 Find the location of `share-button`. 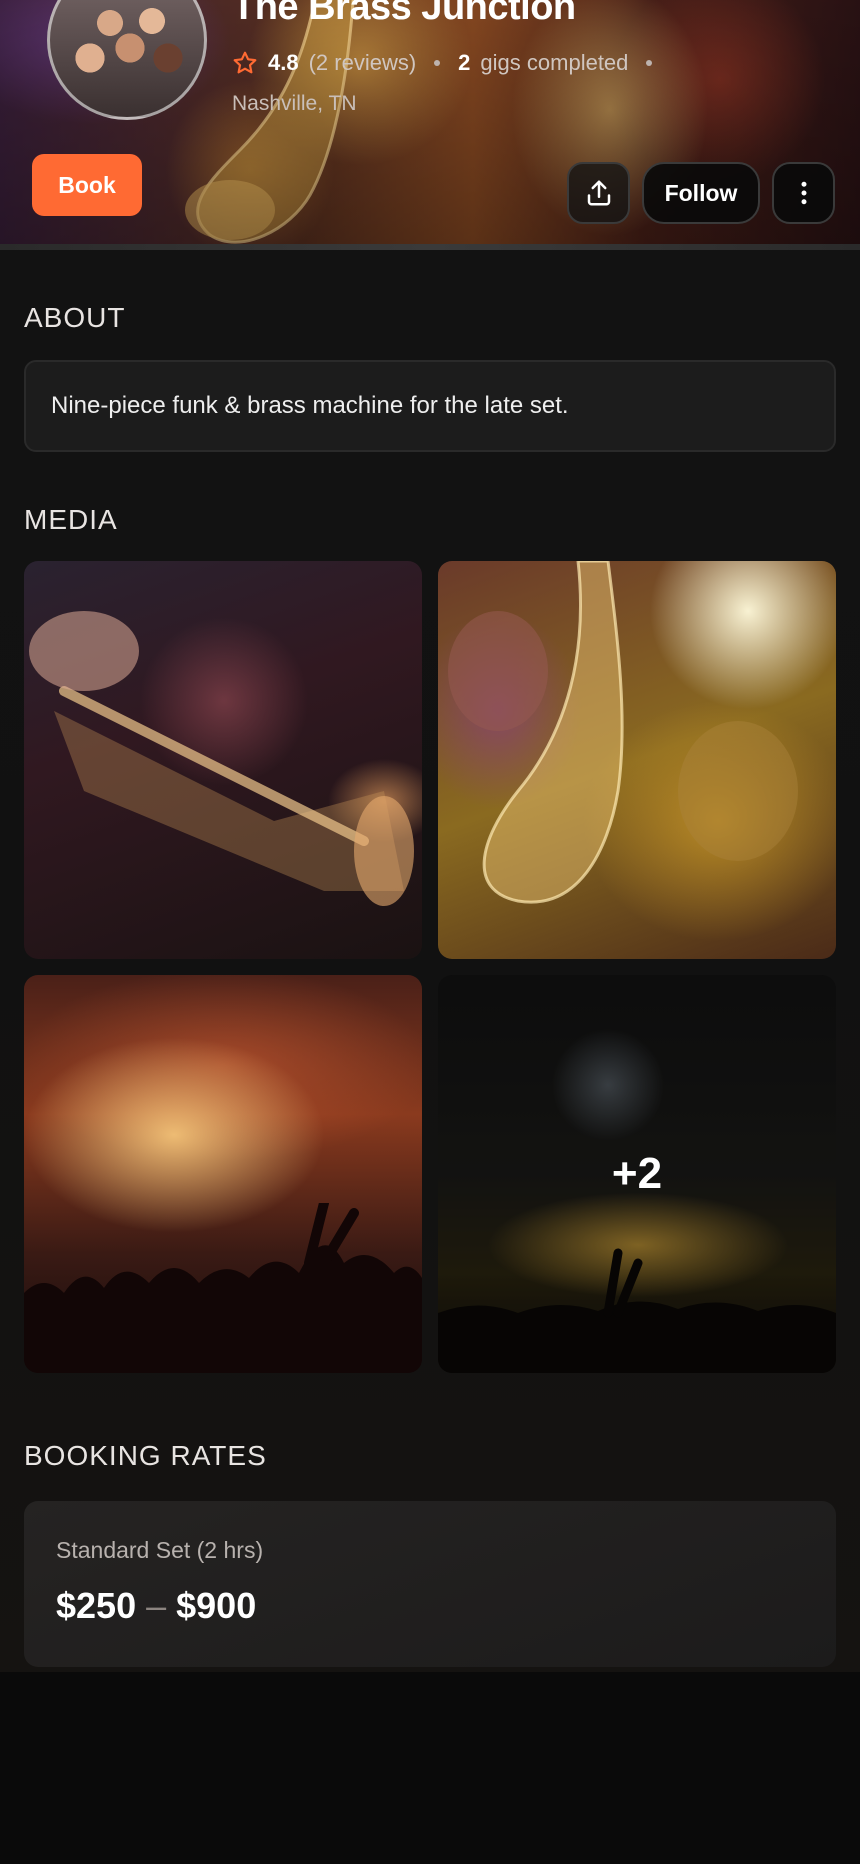

share-button is located at coordinates (598, 193).